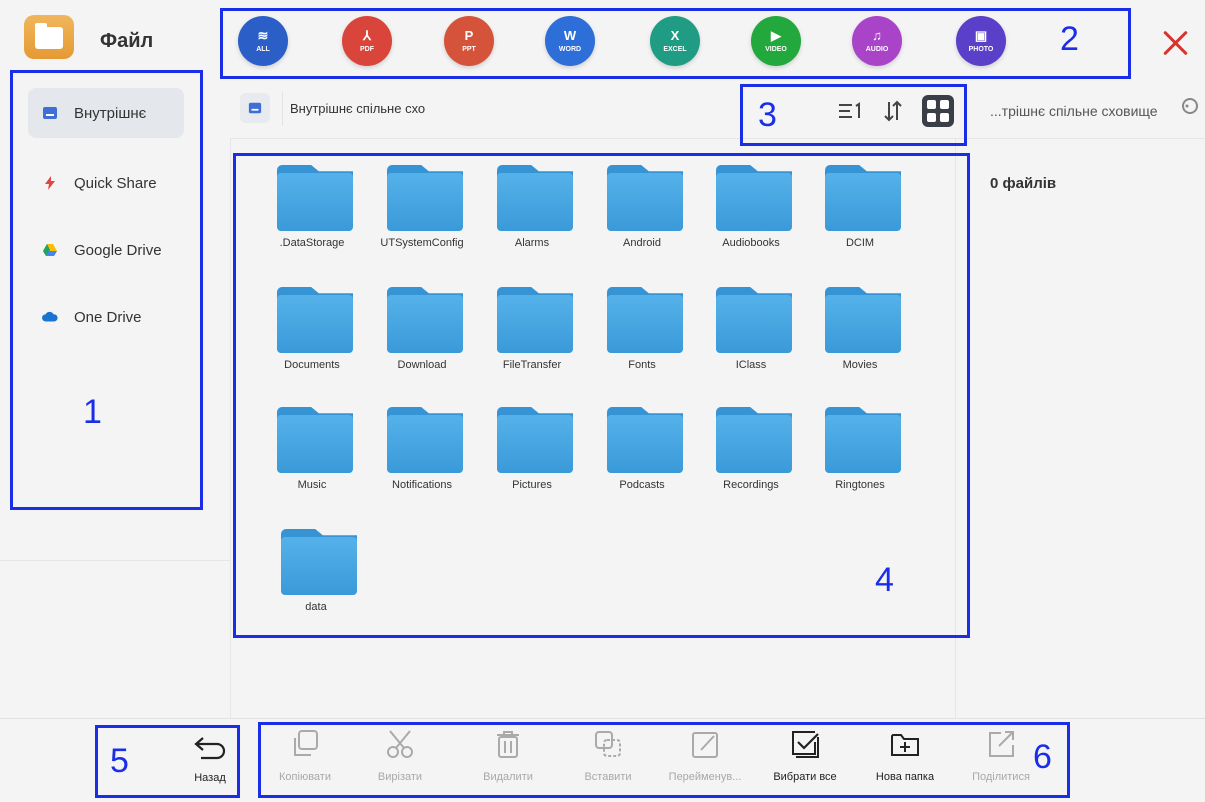 Image resolution: width=1205 pixels, height=802 pixels. I want to click on annotation-number: 2, so click(1069, 39).